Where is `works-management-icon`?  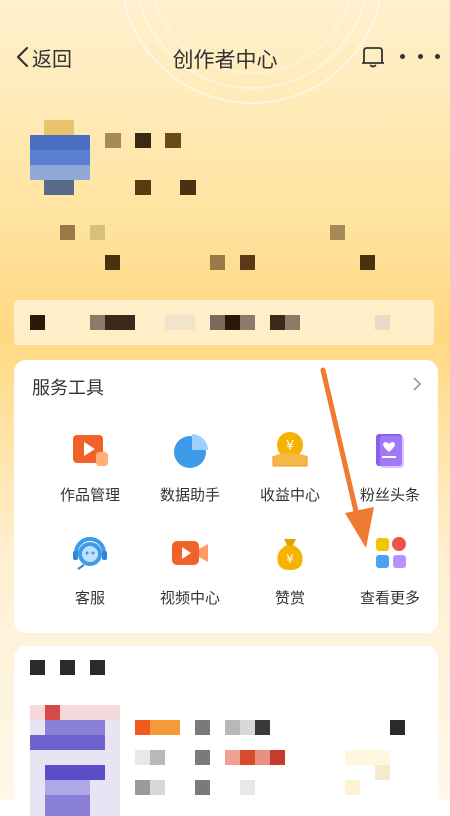
works-management-icon is located at coordinates (90, 450).